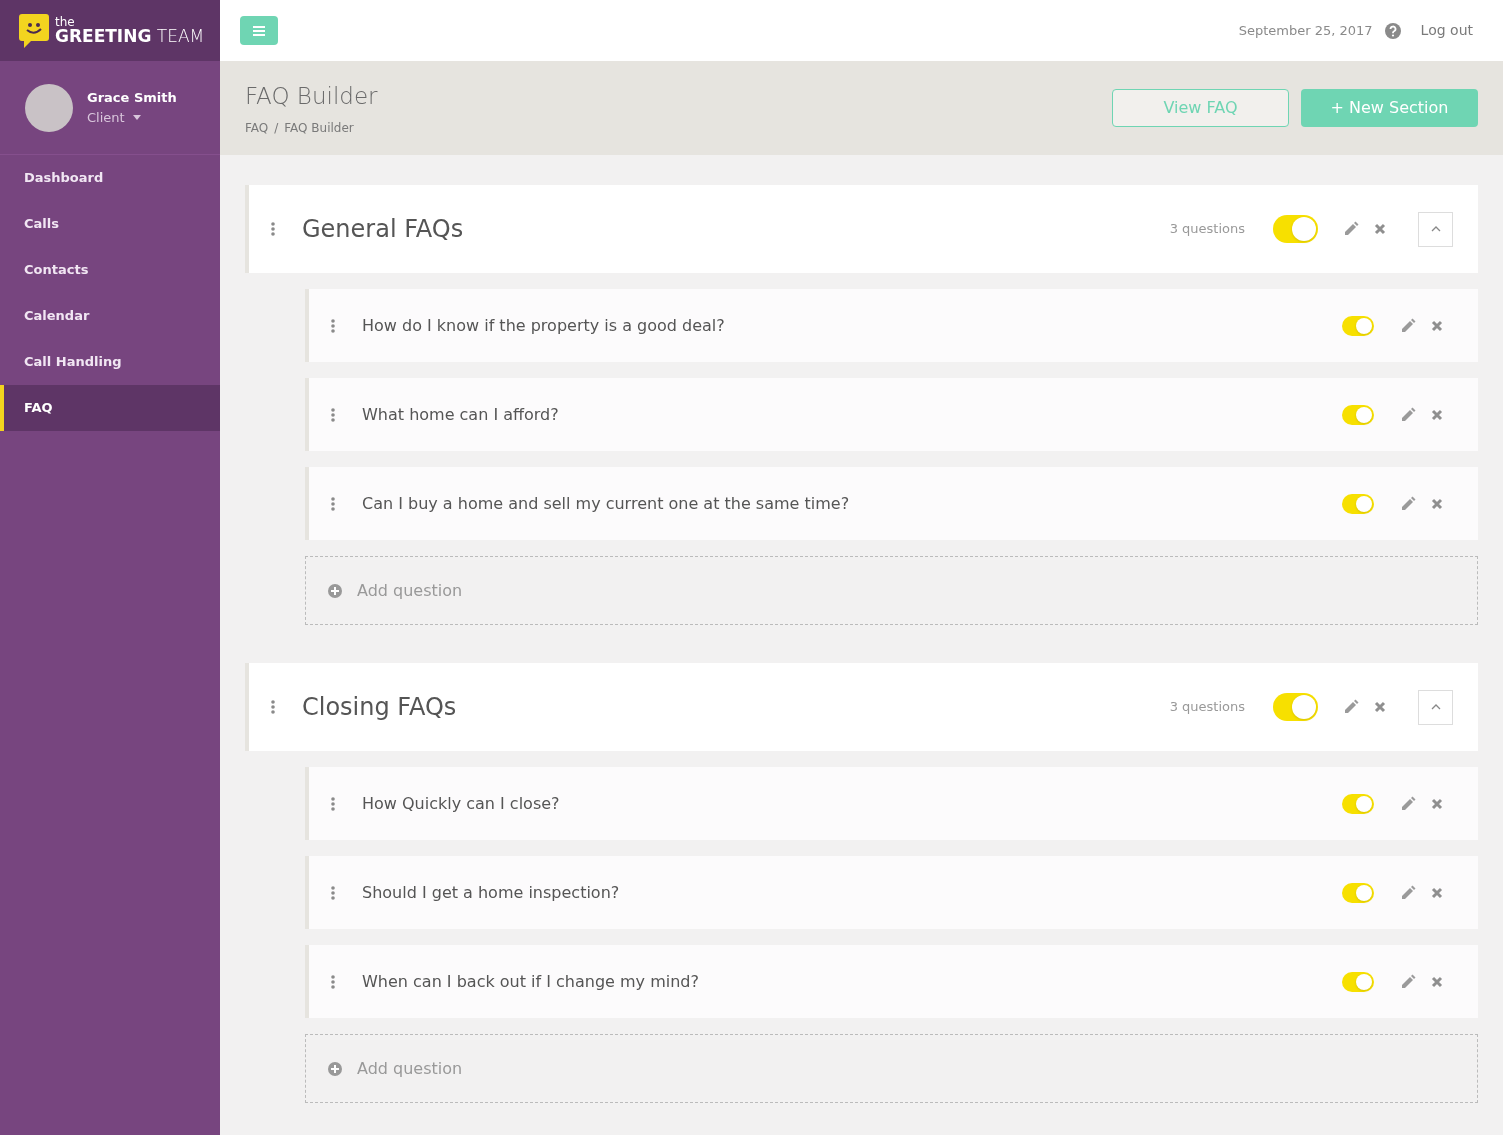 Image resolution: width=1503 pixels, height=1135 pixels. I want to click on page-title: FAQ Builder, so click(311, 96).